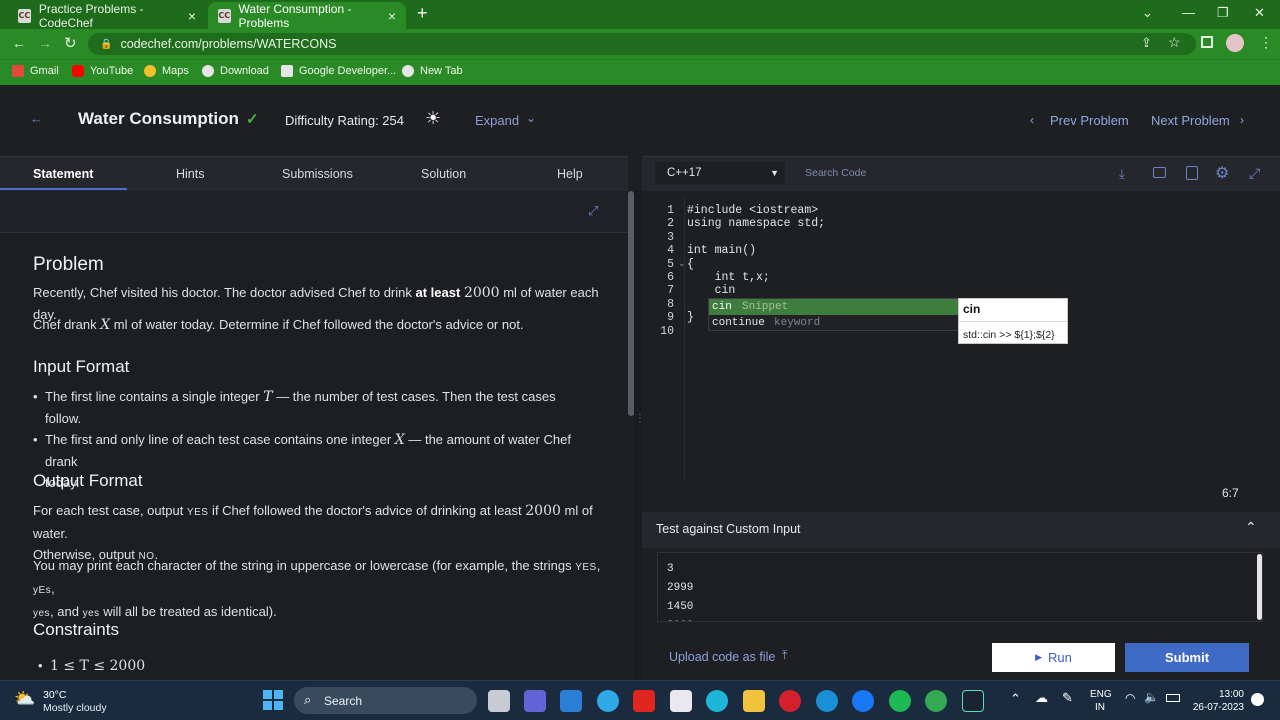  I want to click on window-close-icon: ✕, so click(1259, 13).